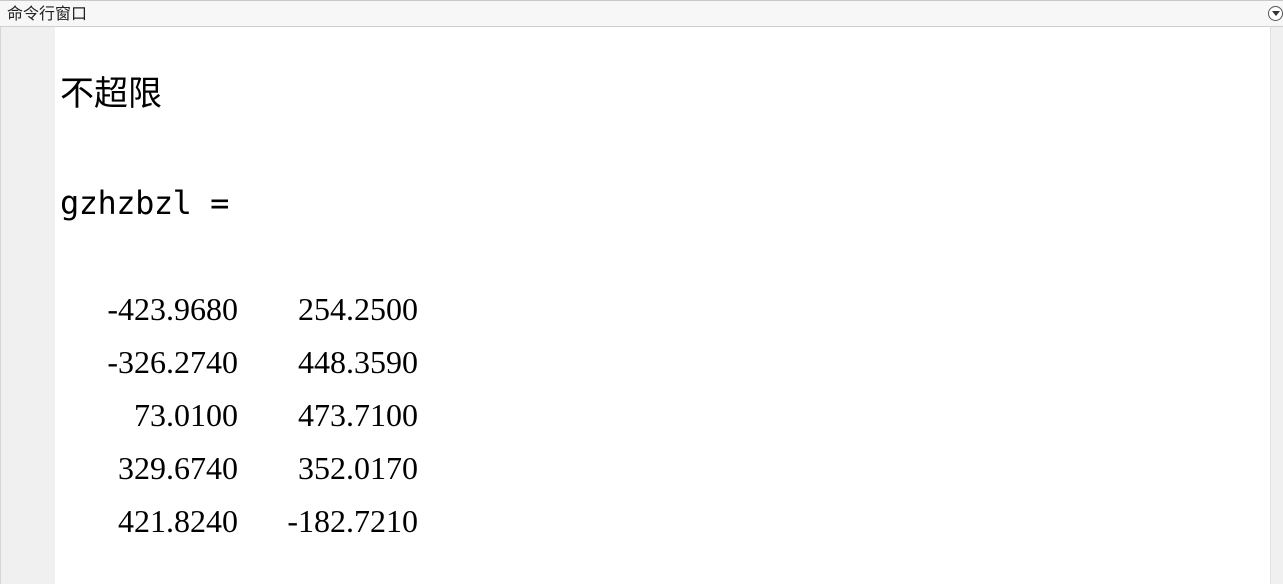 The height and width of the screenshot is (584, 1283). What do you see at coordinates (358, 468) in the screenshot?
I see `matrix-cell: 352.0170` at bounding box center [358, 468].